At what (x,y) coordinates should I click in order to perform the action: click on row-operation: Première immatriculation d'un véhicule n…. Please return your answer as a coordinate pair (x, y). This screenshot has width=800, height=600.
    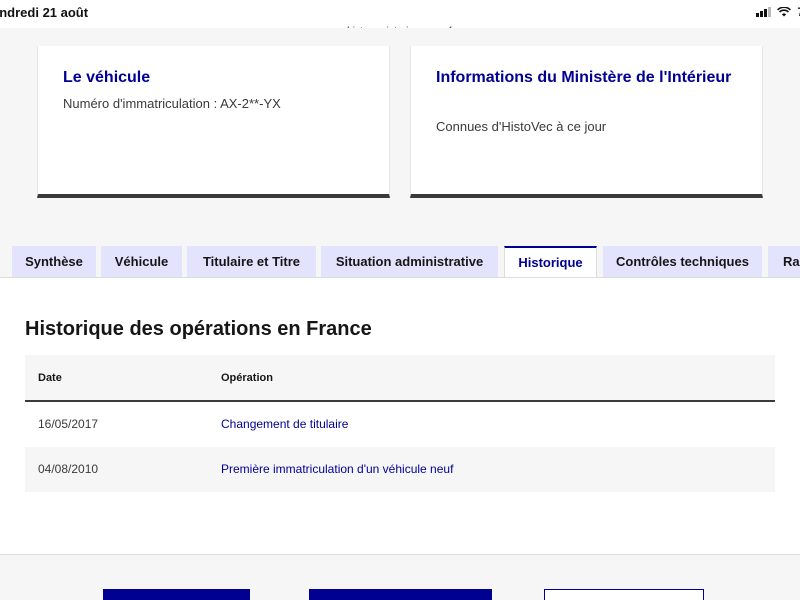
    Looking at the image, I should click on (337, 469).